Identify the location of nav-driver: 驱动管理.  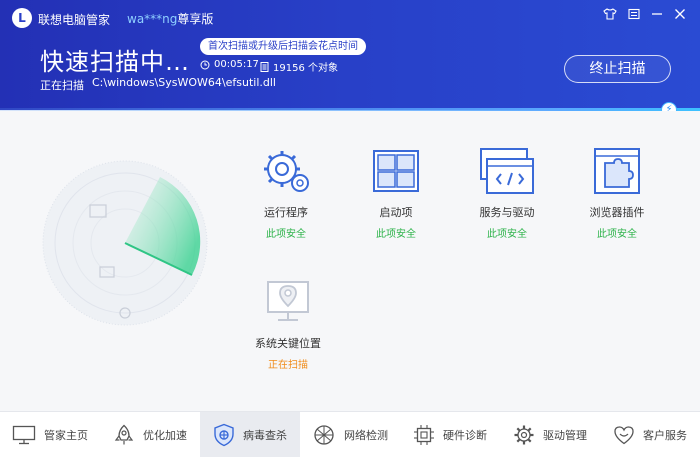
(550, 434).